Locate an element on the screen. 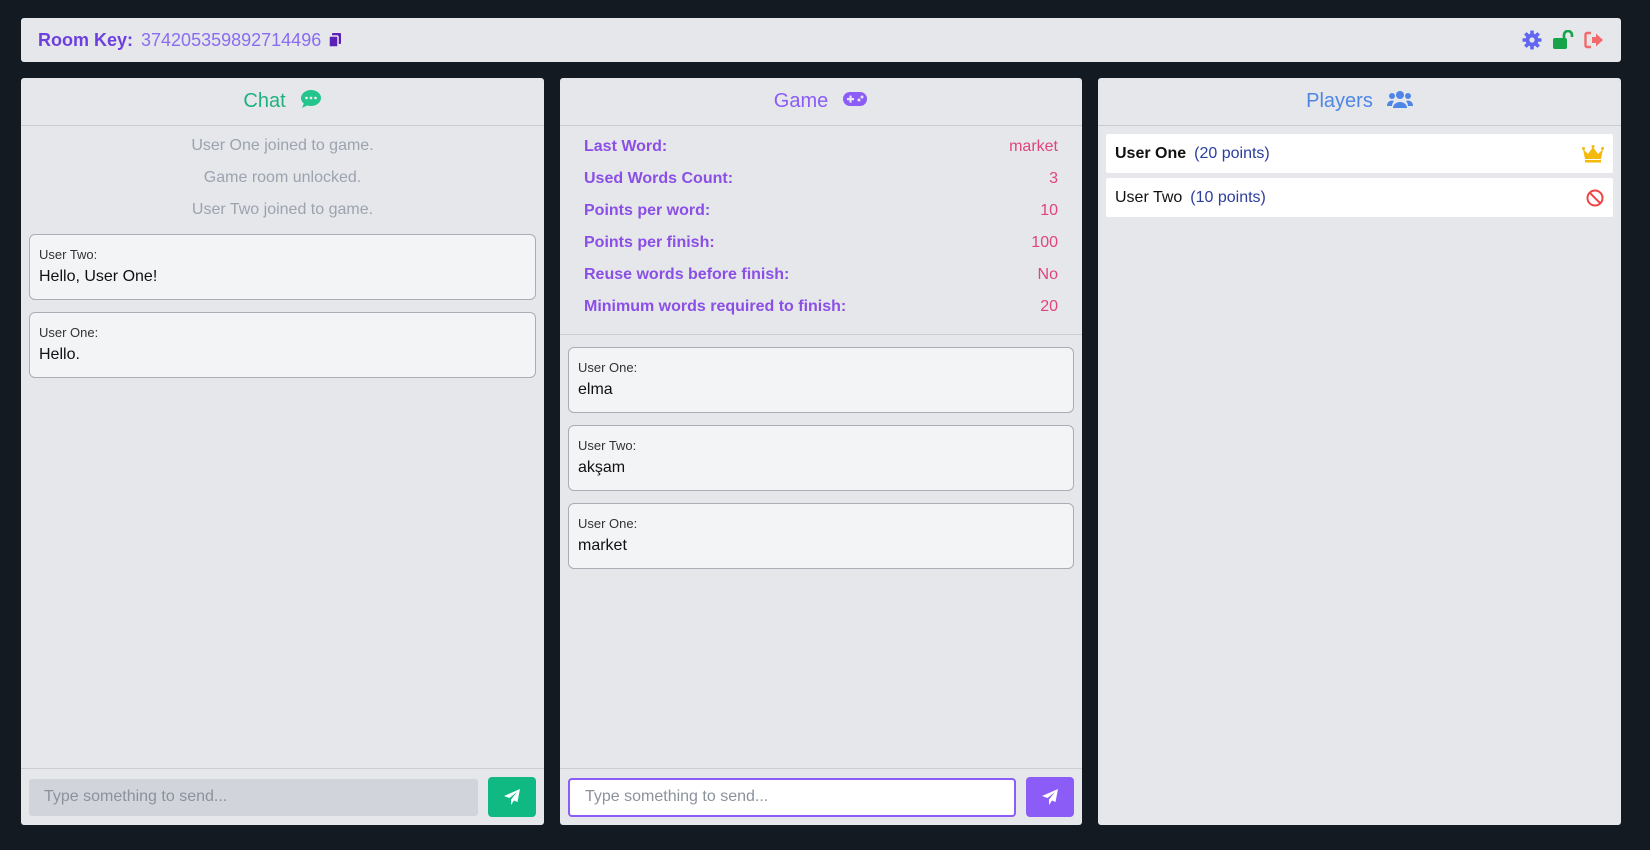 The height and width of the screenshot is (850, 1650). chat-header: Chat is located at coordinates (282, 102).